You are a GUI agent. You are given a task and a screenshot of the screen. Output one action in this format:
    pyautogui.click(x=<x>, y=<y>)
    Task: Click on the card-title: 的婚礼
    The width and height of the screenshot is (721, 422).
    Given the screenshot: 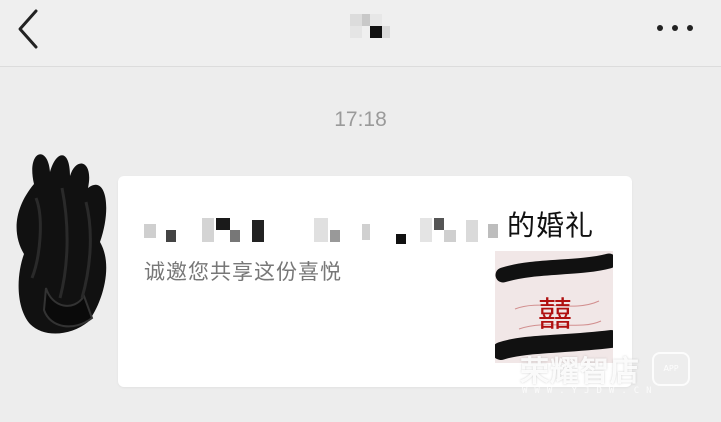 What is the action you would take?
    pyautogui.click(x=550, y=225)
    